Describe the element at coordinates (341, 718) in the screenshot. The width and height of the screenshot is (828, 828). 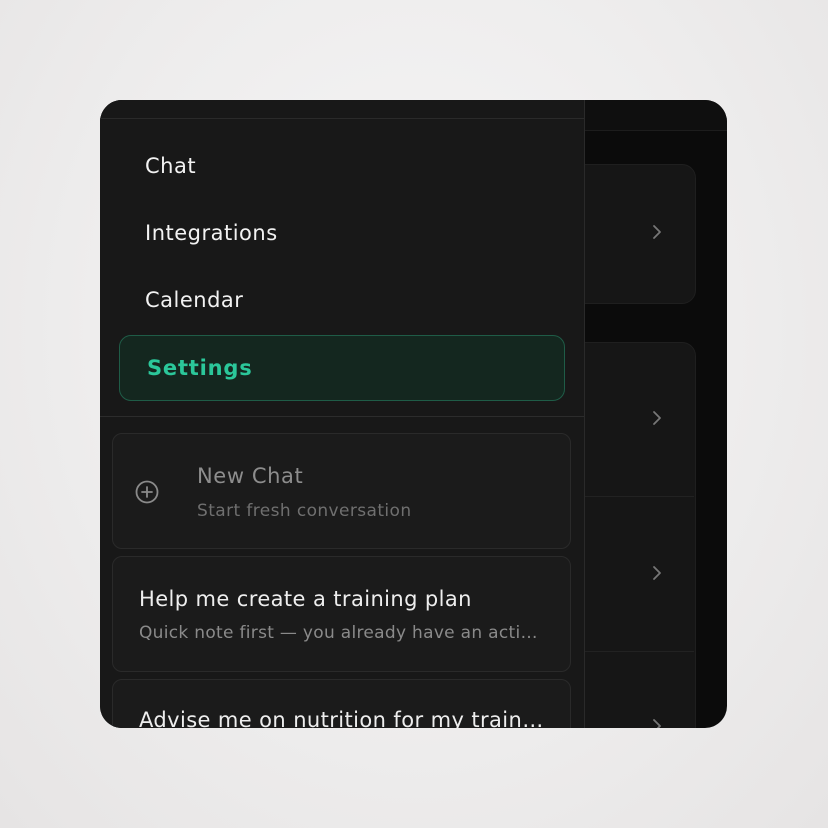
I see `conversation-title: Advise me on nutrition for my training` at that location.